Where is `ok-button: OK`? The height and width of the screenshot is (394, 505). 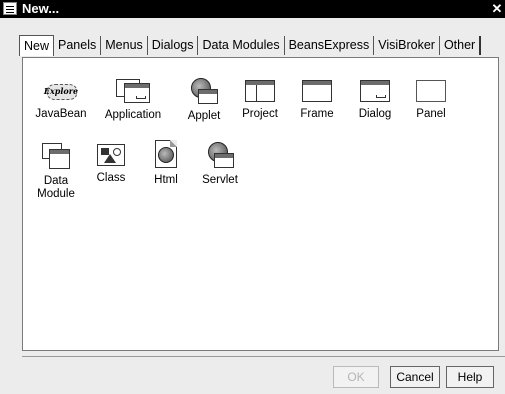
ok-button: OK is located at coordinates (356, 377).